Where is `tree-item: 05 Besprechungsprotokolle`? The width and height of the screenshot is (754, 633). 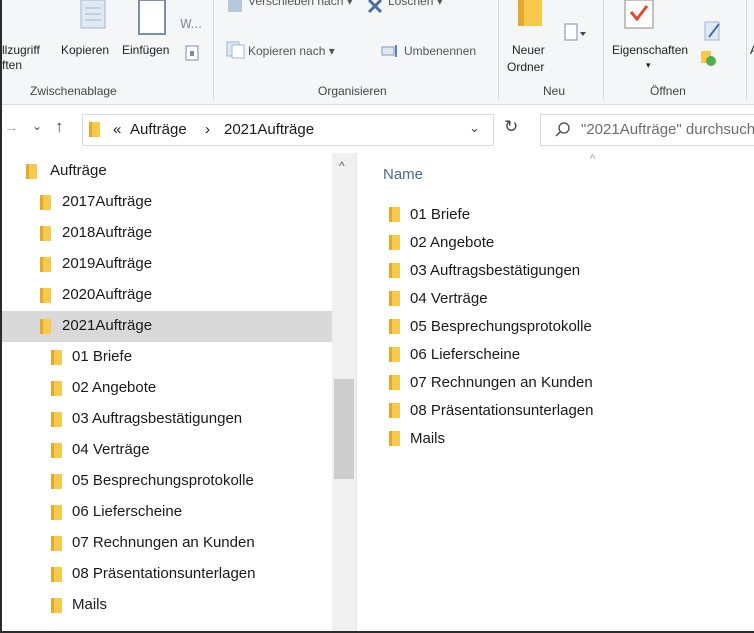 tree-item: 05 Besprechungsprotokolle is located at coordinates (167, 481).